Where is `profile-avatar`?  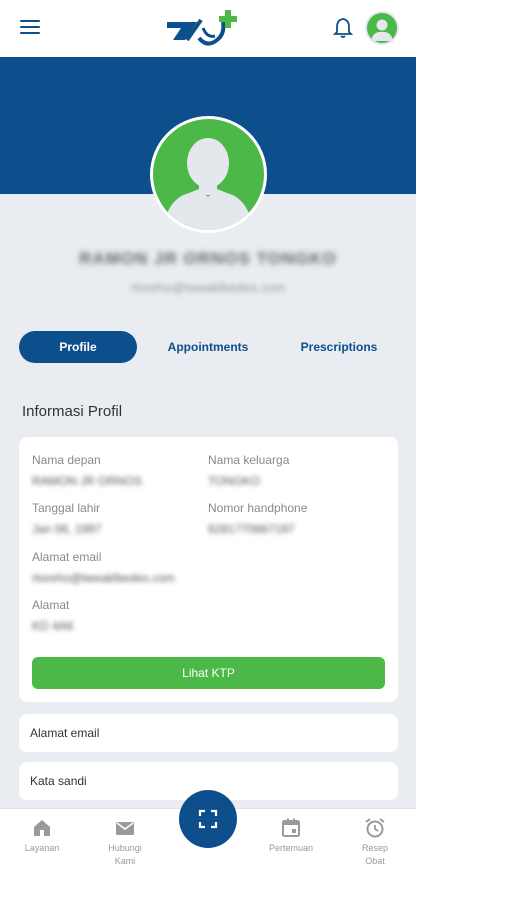 profile-avatar is located at coordinates (208, 174).